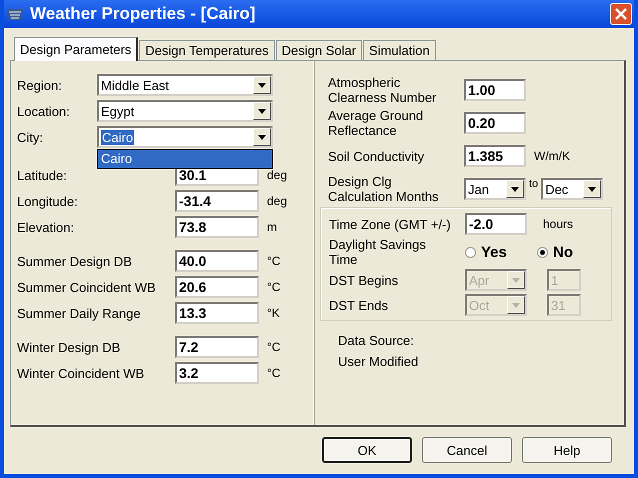 This screenshot has width=638, height=478. Describe the element at coordinates (567, 450) in the screenshot. I see `dialog-button: Help` at that location.